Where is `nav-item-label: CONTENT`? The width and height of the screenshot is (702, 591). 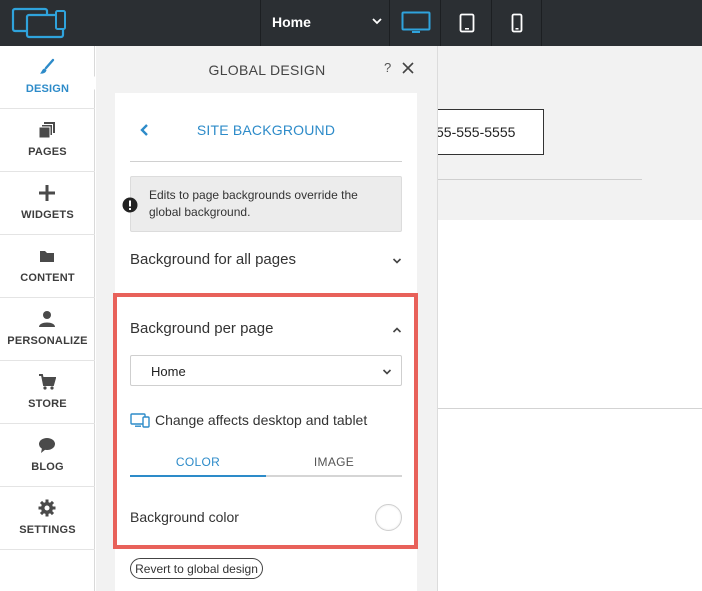
nav-item-label: CONTENT is located at coordinates (47, 278).